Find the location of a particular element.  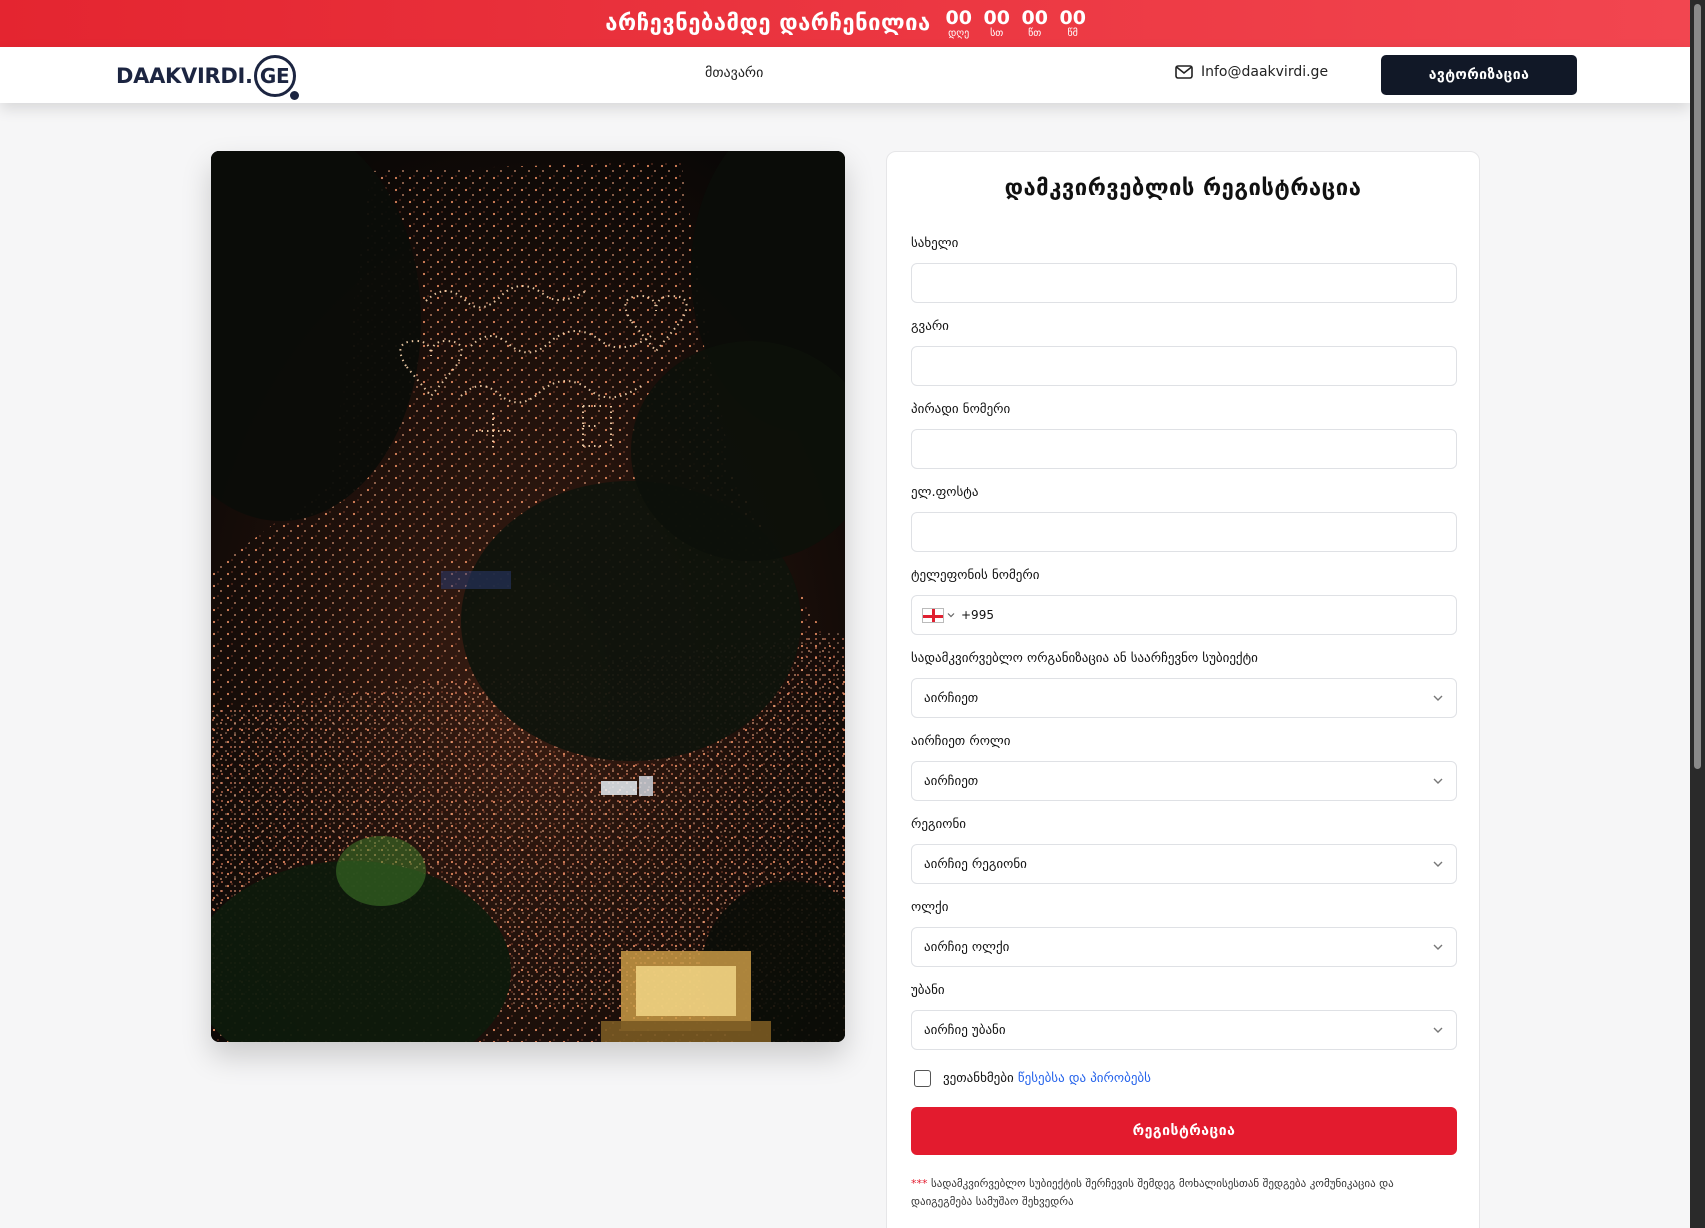

first-name-input is located at coordinates (1184, 283).